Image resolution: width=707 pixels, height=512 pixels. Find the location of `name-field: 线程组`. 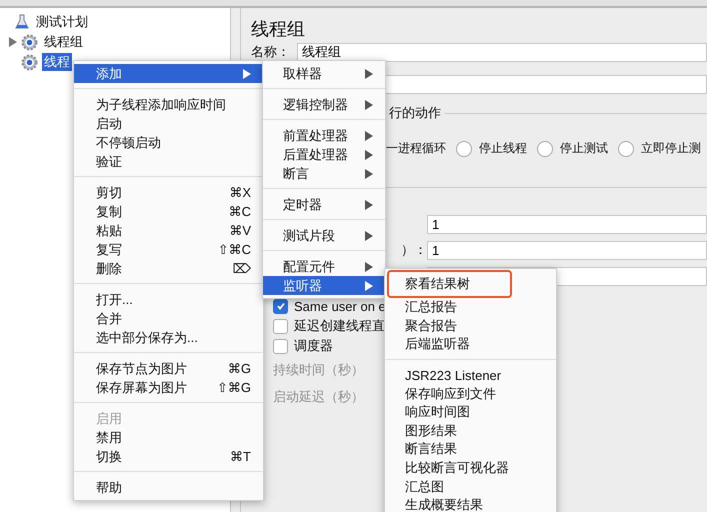

name-field: 线程组 is located at coordinates (502, 52).